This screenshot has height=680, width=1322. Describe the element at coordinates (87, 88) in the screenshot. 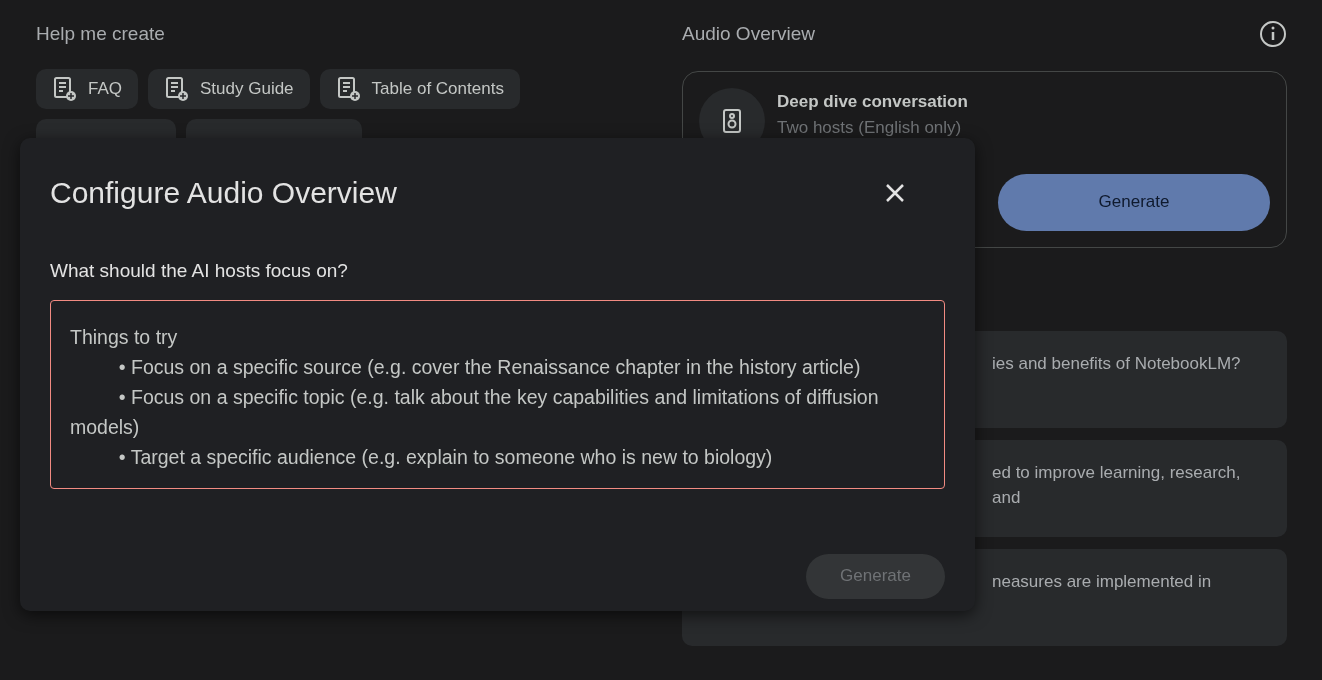

I see `create-chip: FAQ` at that location.